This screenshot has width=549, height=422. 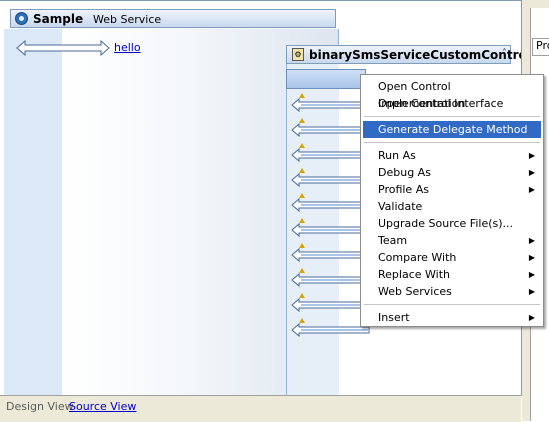 I want to click on tab-properties: Pro, so click(x=540, y=47).